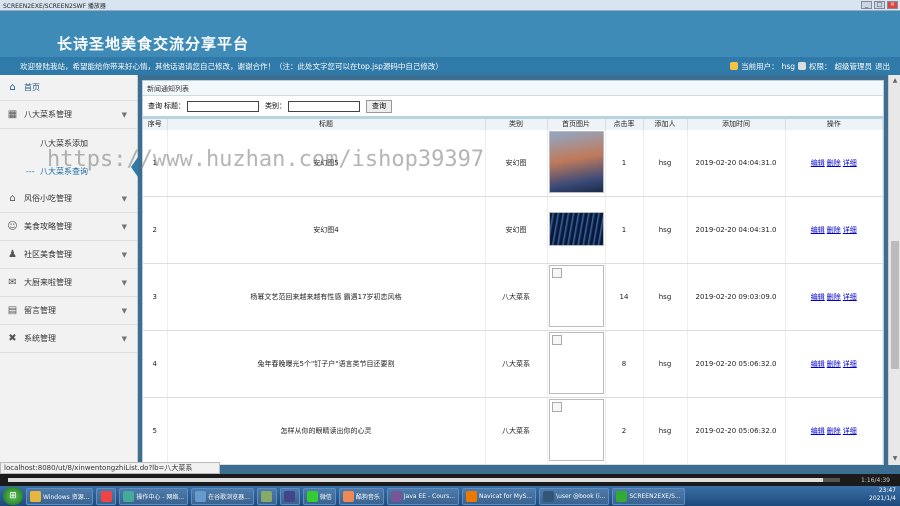 The width and height of the screenshot is (900, 506). I want to click on taskbar-item: 微信, so click(319, 496).